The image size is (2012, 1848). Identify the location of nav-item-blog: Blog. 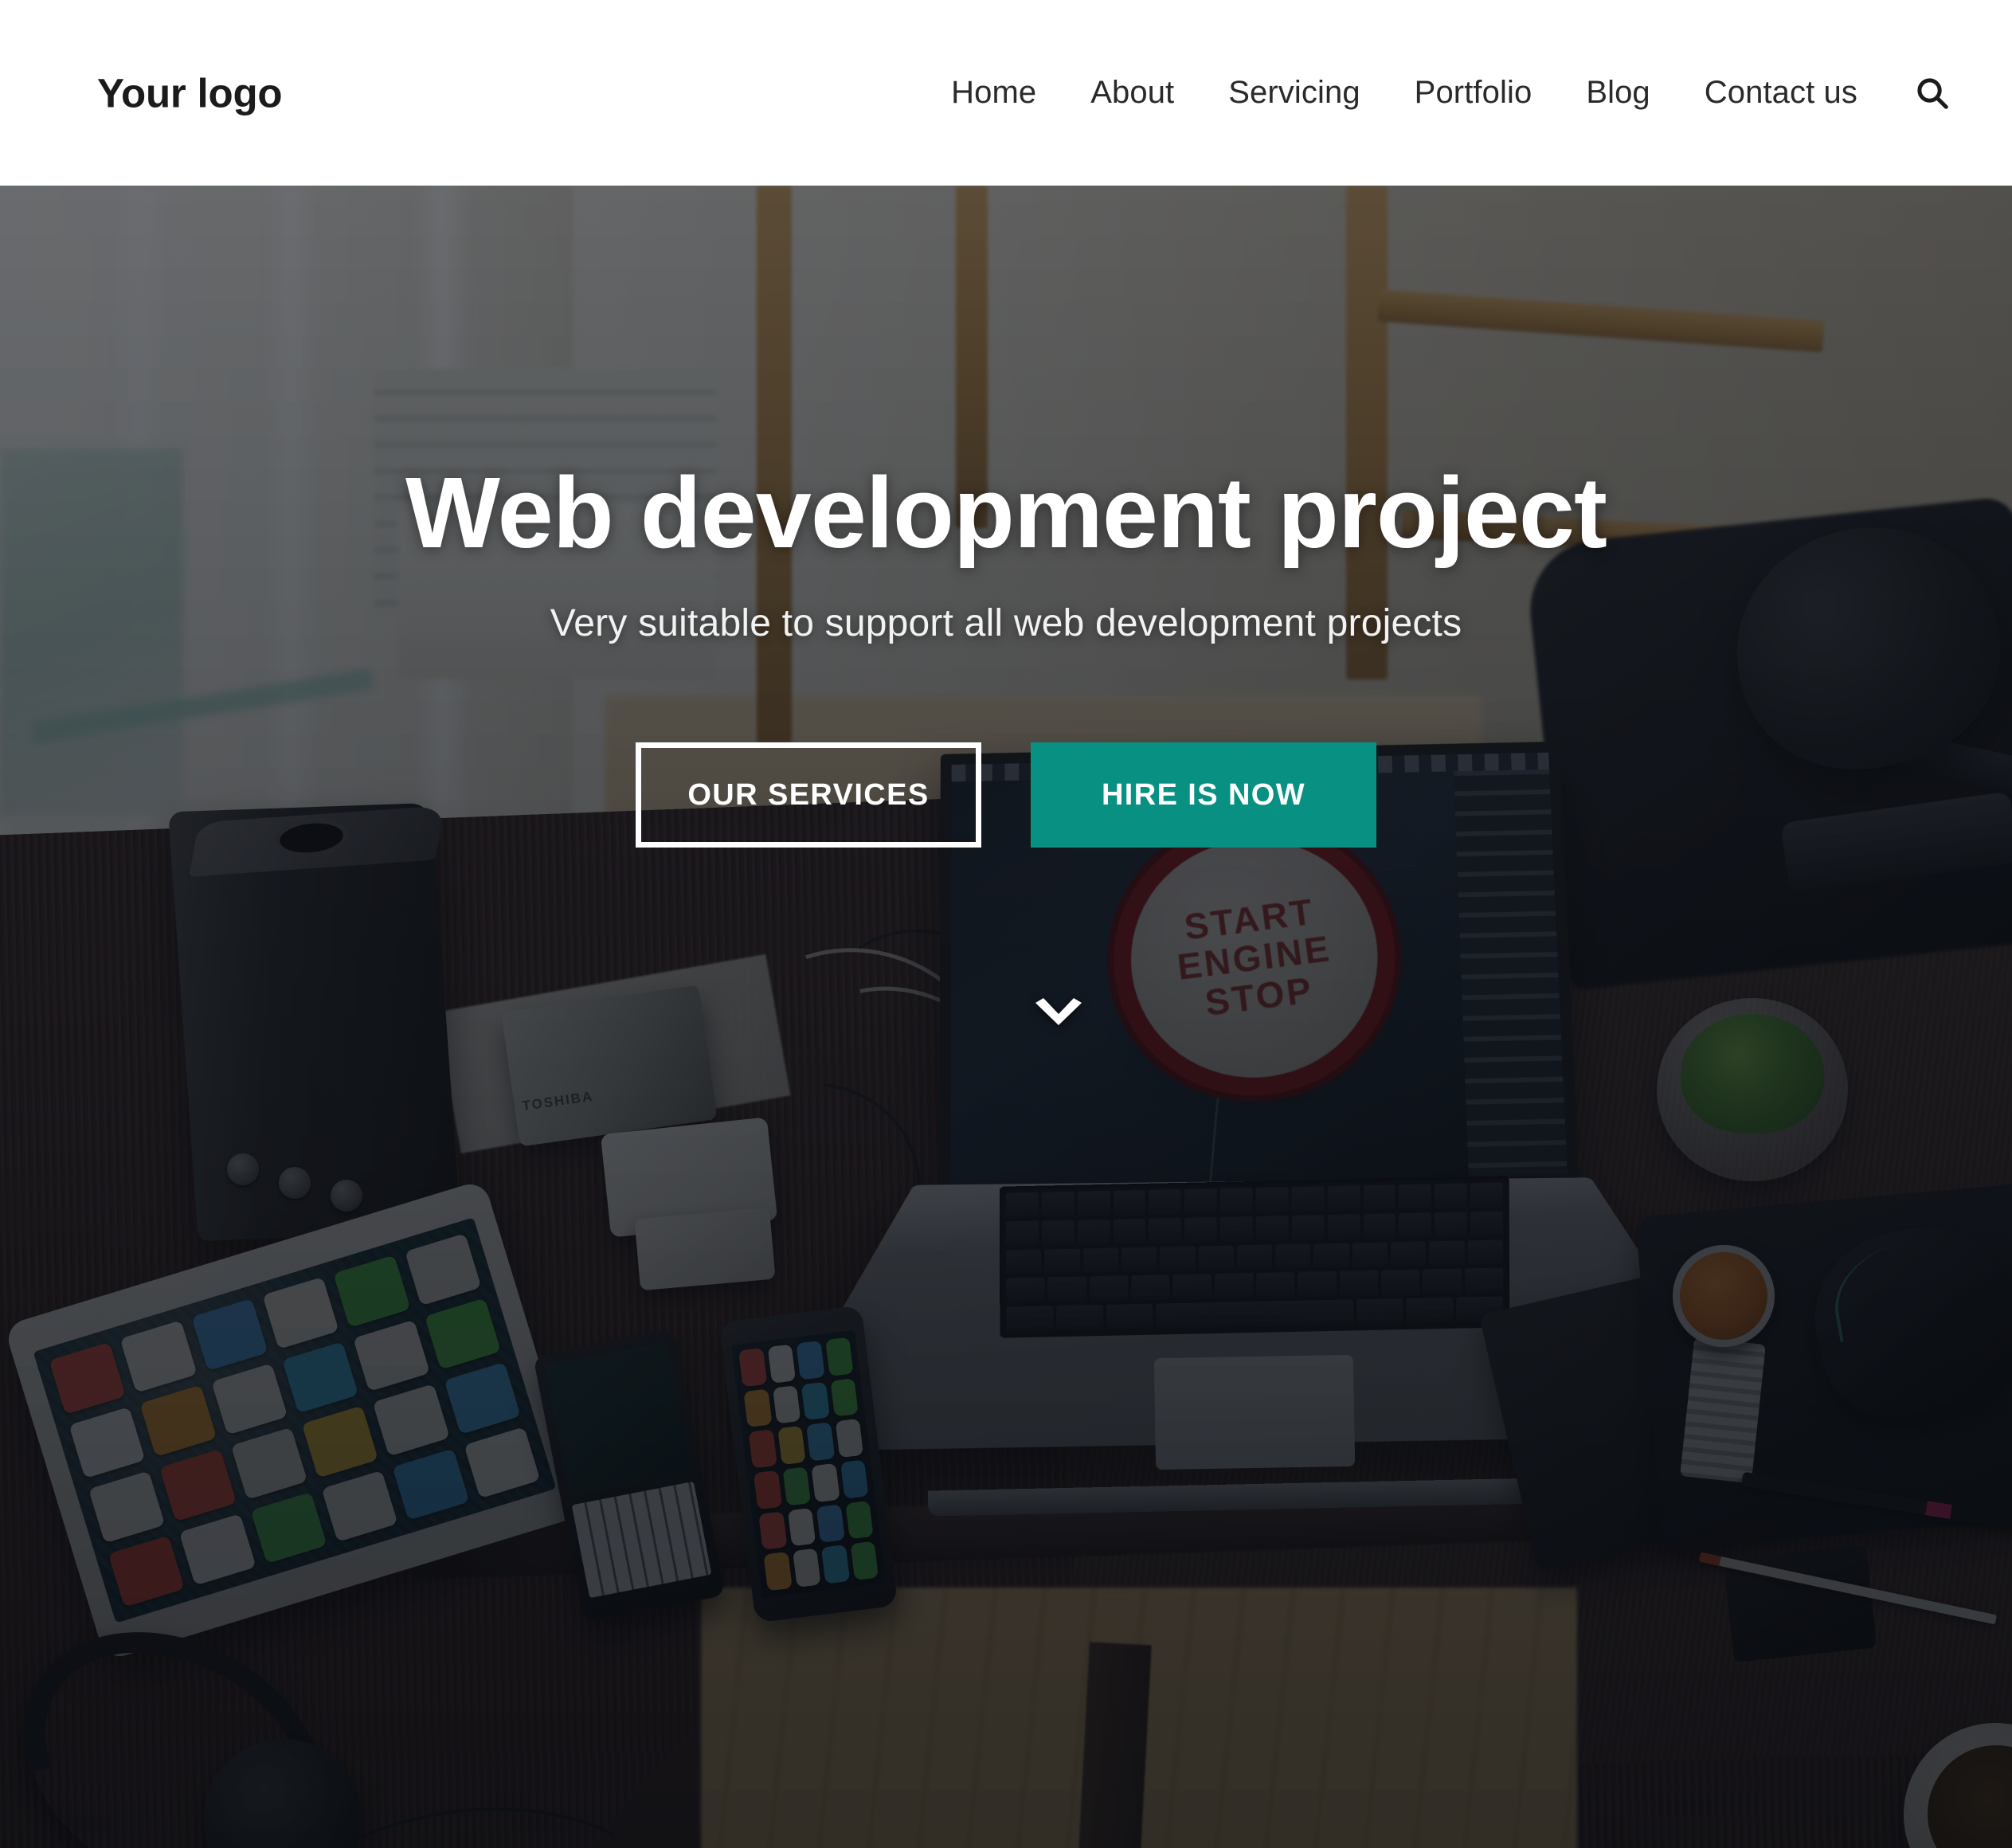
(1618, 93).